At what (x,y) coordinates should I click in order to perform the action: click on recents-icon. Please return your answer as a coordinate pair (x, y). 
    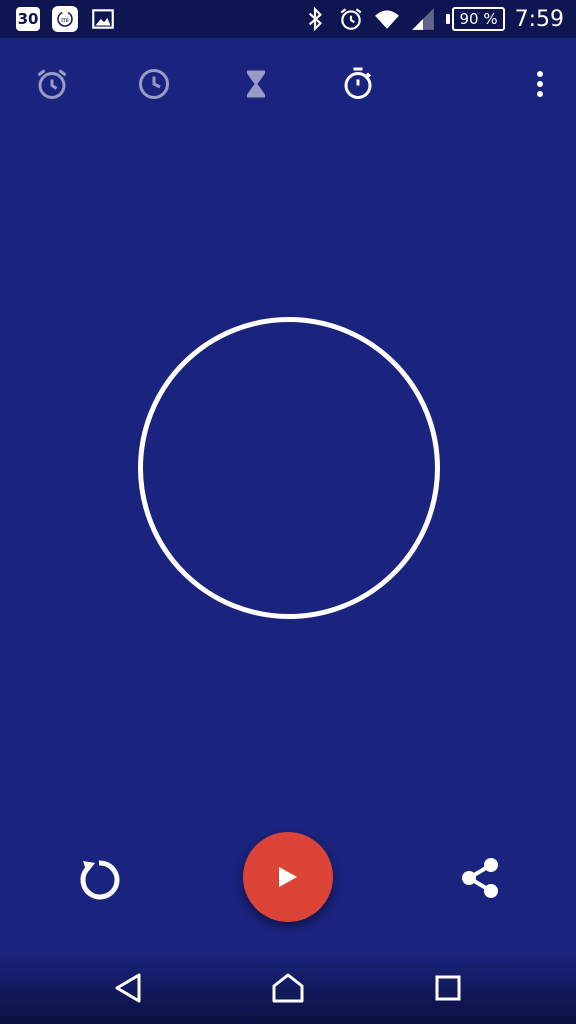
    Looking at the image, I should click on (448, 988).